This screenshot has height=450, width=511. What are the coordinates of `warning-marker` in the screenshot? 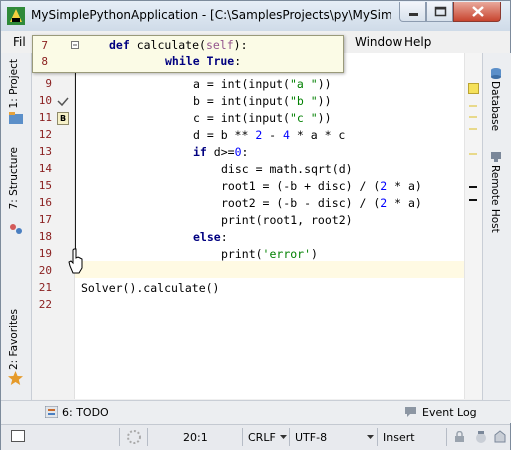 It's located at (473, 88).